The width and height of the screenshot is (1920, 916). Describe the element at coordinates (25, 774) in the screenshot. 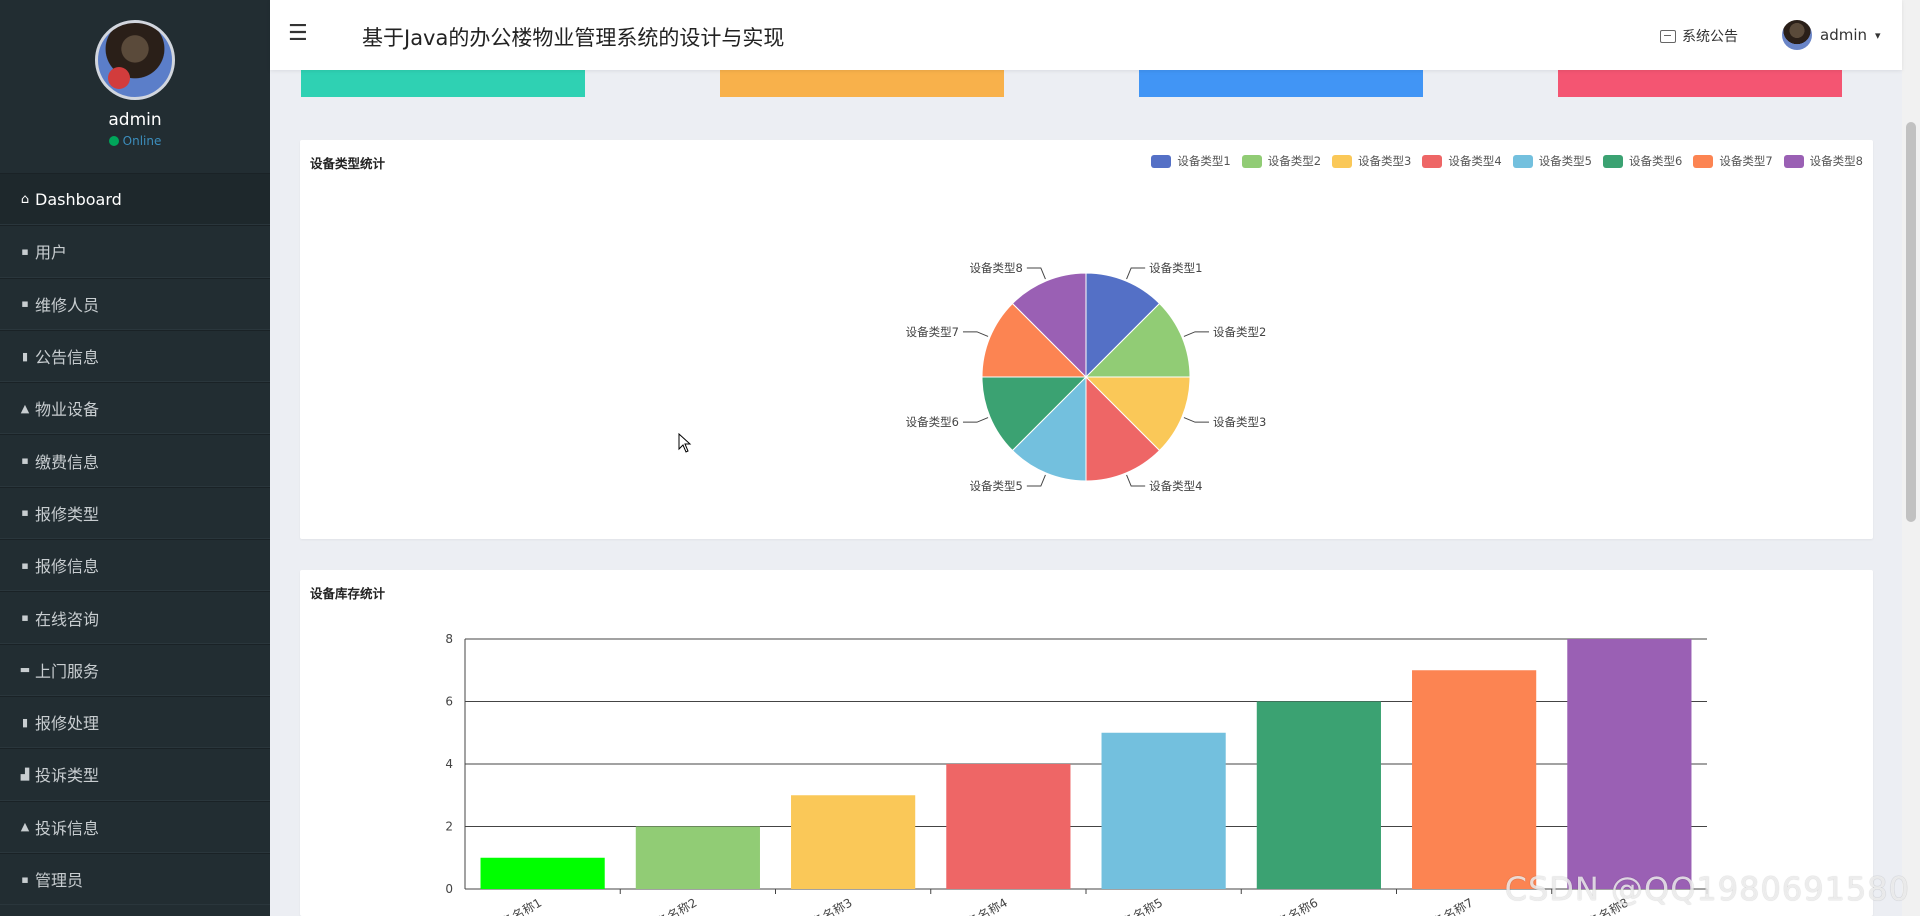

I see `thumbs-up-icon: ▟` at that location.